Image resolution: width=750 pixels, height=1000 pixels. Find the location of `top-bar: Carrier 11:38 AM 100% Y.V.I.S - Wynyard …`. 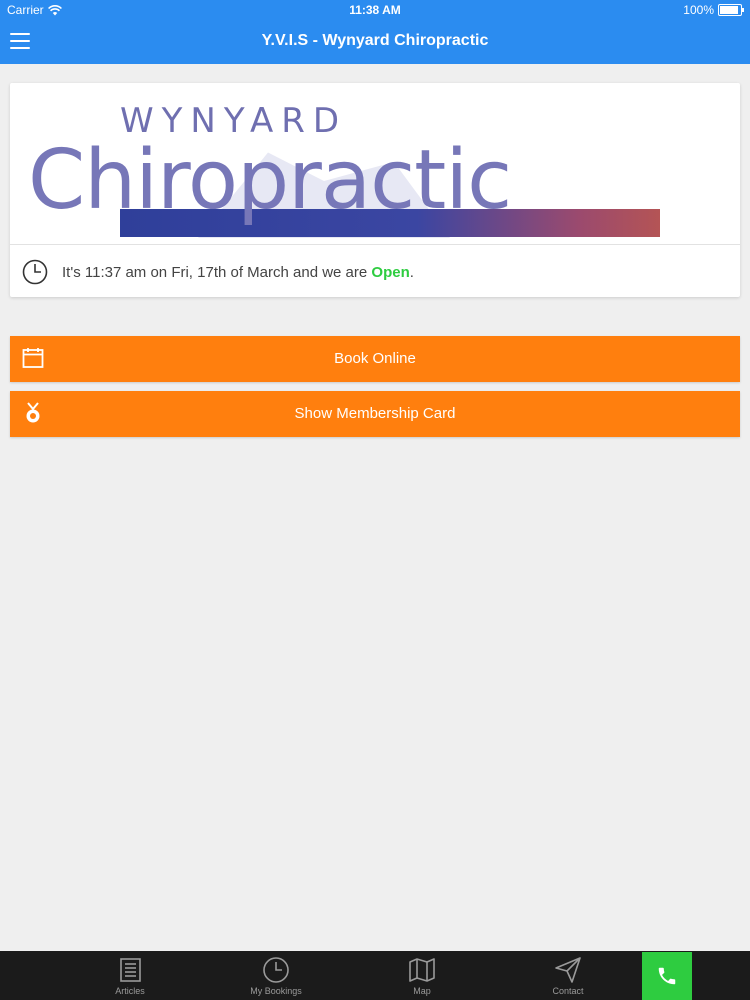

top-bar: Carrier 11:38 AM 100% Y.V.I.S - Wynyard … is located at coordinates (375, 32).